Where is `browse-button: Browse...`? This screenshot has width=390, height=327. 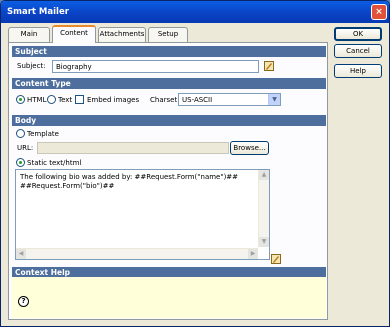 browse-button: Browse... is located at coordinates (249, 148).